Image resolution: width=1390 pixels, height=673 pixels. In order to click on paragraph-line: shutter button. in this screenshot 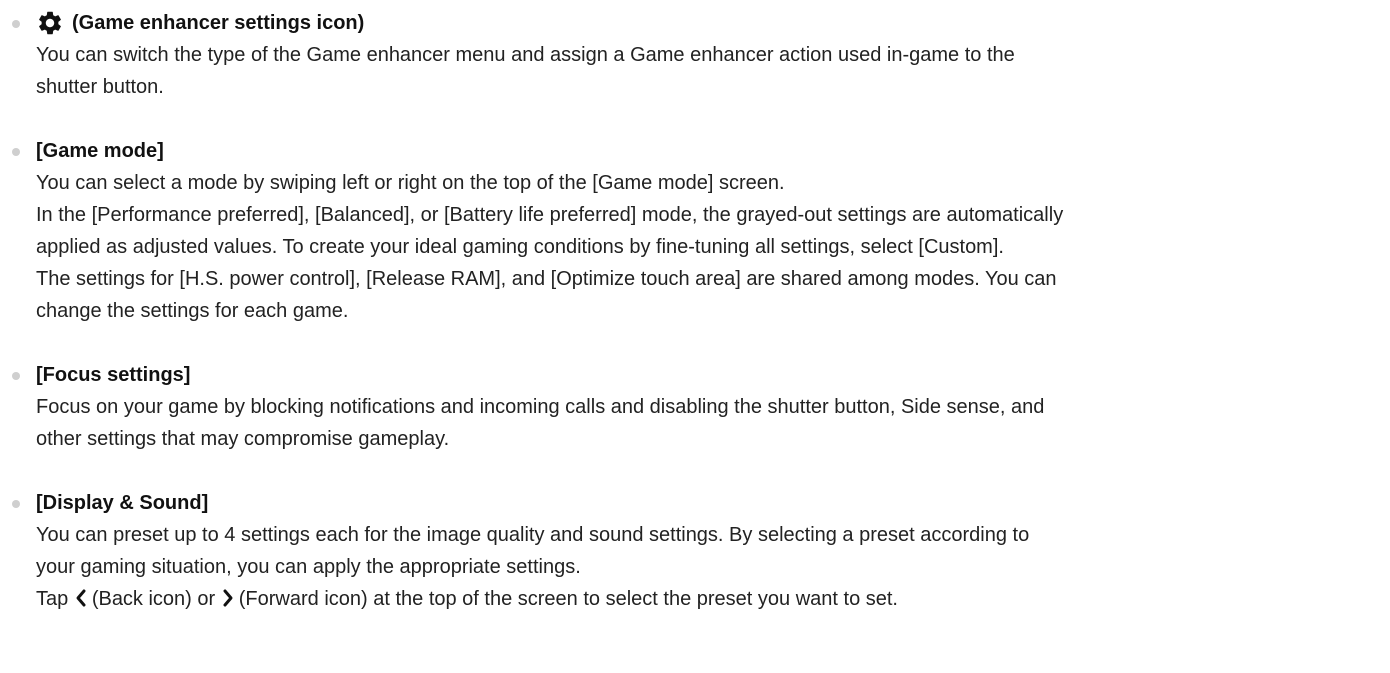, I will do `click(100, 87)`.